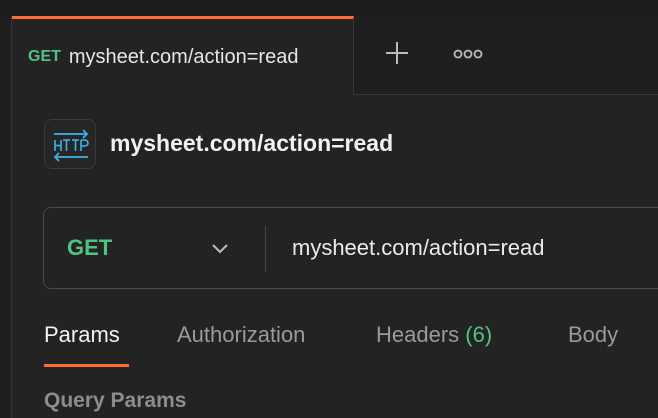 The height and width of the screenshot is (418, 658). Describe the element at coordinates (70, 144) in the screenshot. I see `http-icon` at that location.